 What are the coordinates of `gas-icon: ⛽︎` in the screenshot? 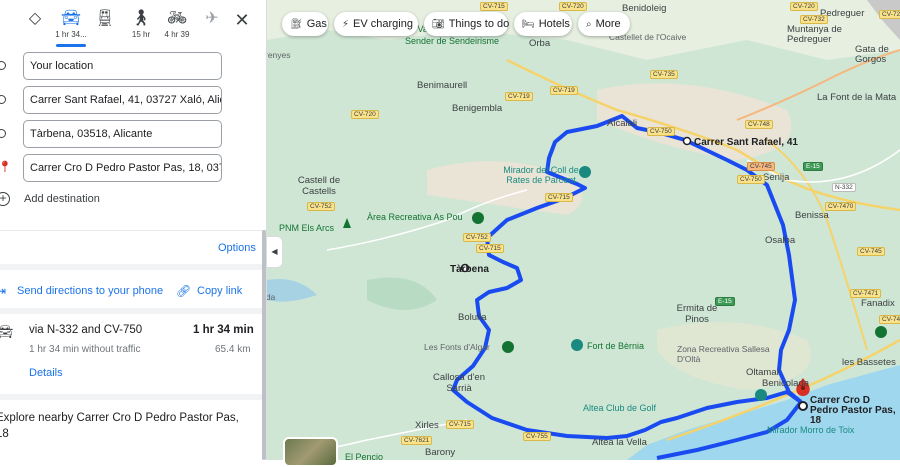 It's located at (296, 24).